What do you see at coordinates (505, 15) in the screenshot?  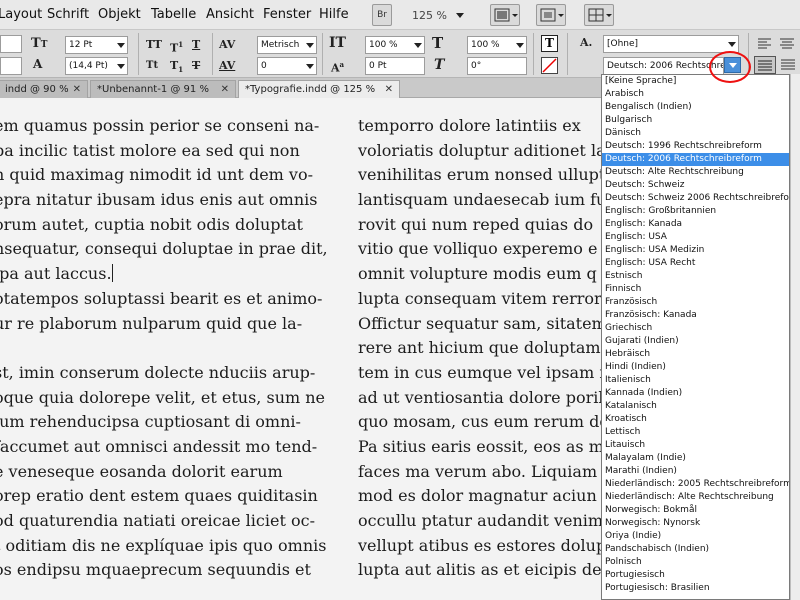 I see `screen-mode-button` at bounding box center [505, 15].